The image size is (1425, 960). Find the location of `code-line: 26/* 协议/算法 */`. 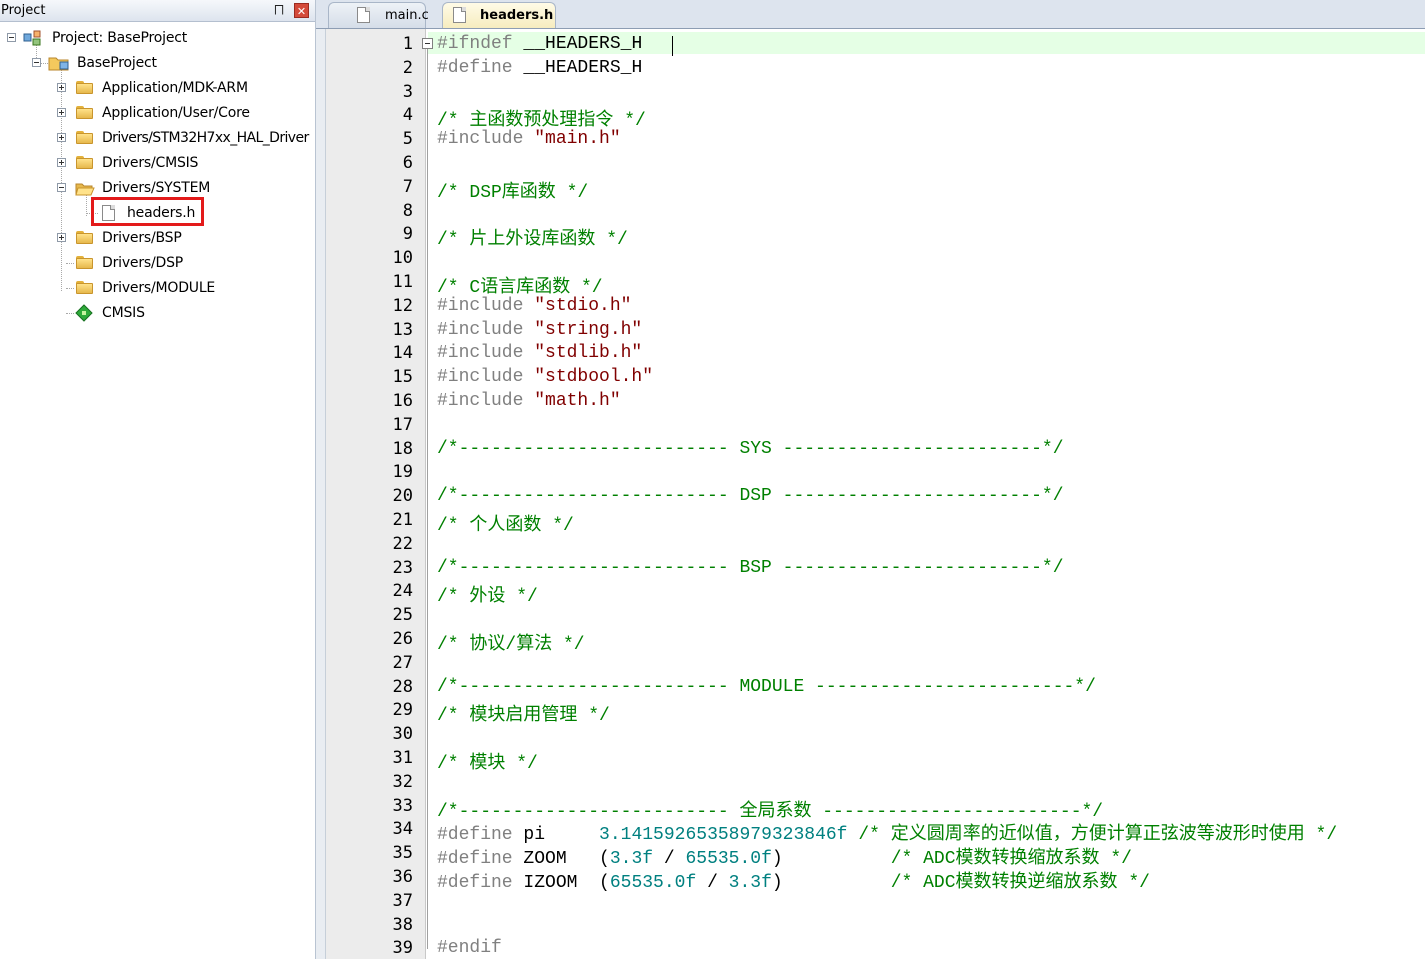

code-line: 26/* 协议/算法 */ is located at coordinates (870, 641).